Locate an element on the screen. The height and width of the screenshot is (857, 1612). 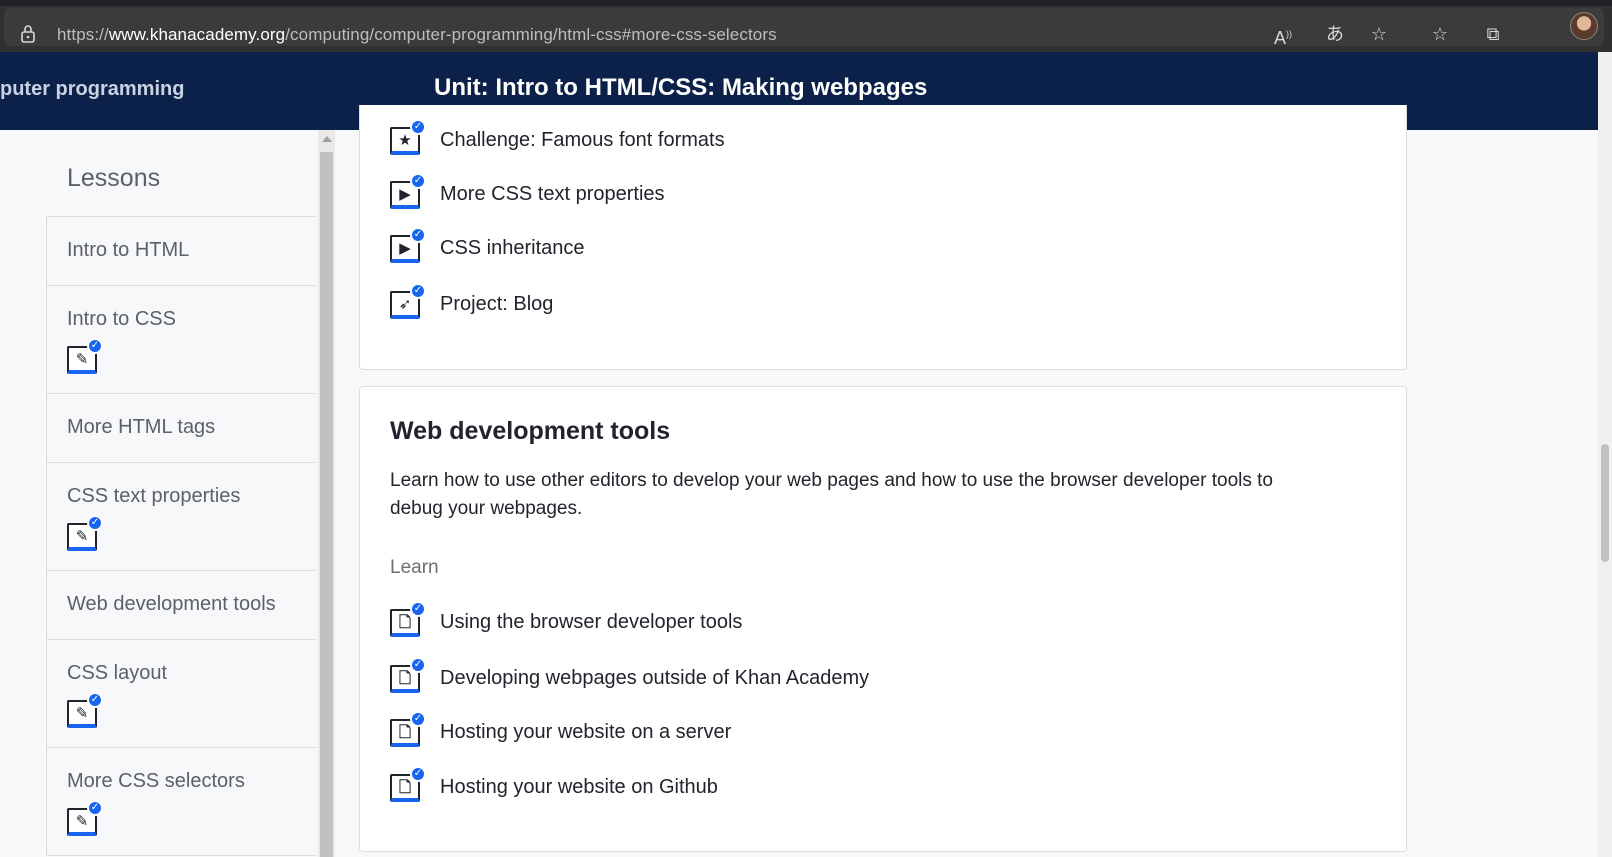
collections-icon: ⧉ is located at coordinates (1493, 34).